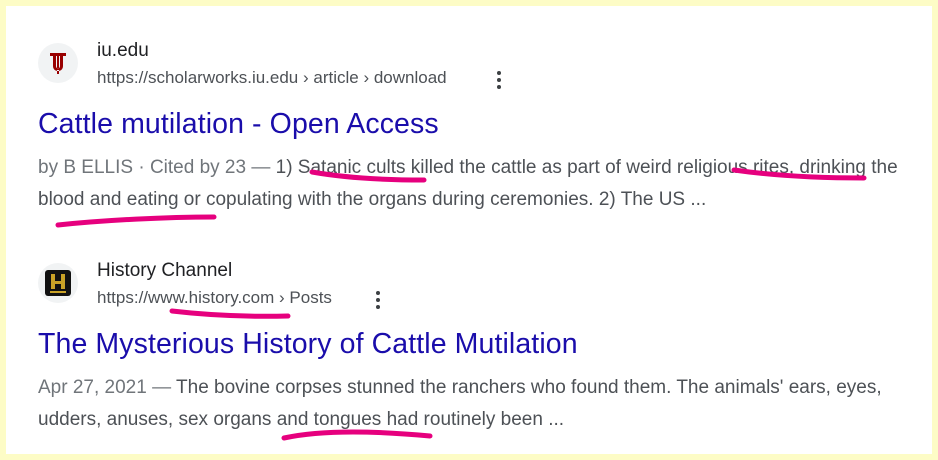  I want to click on history-h-icon, so click(58, 283).